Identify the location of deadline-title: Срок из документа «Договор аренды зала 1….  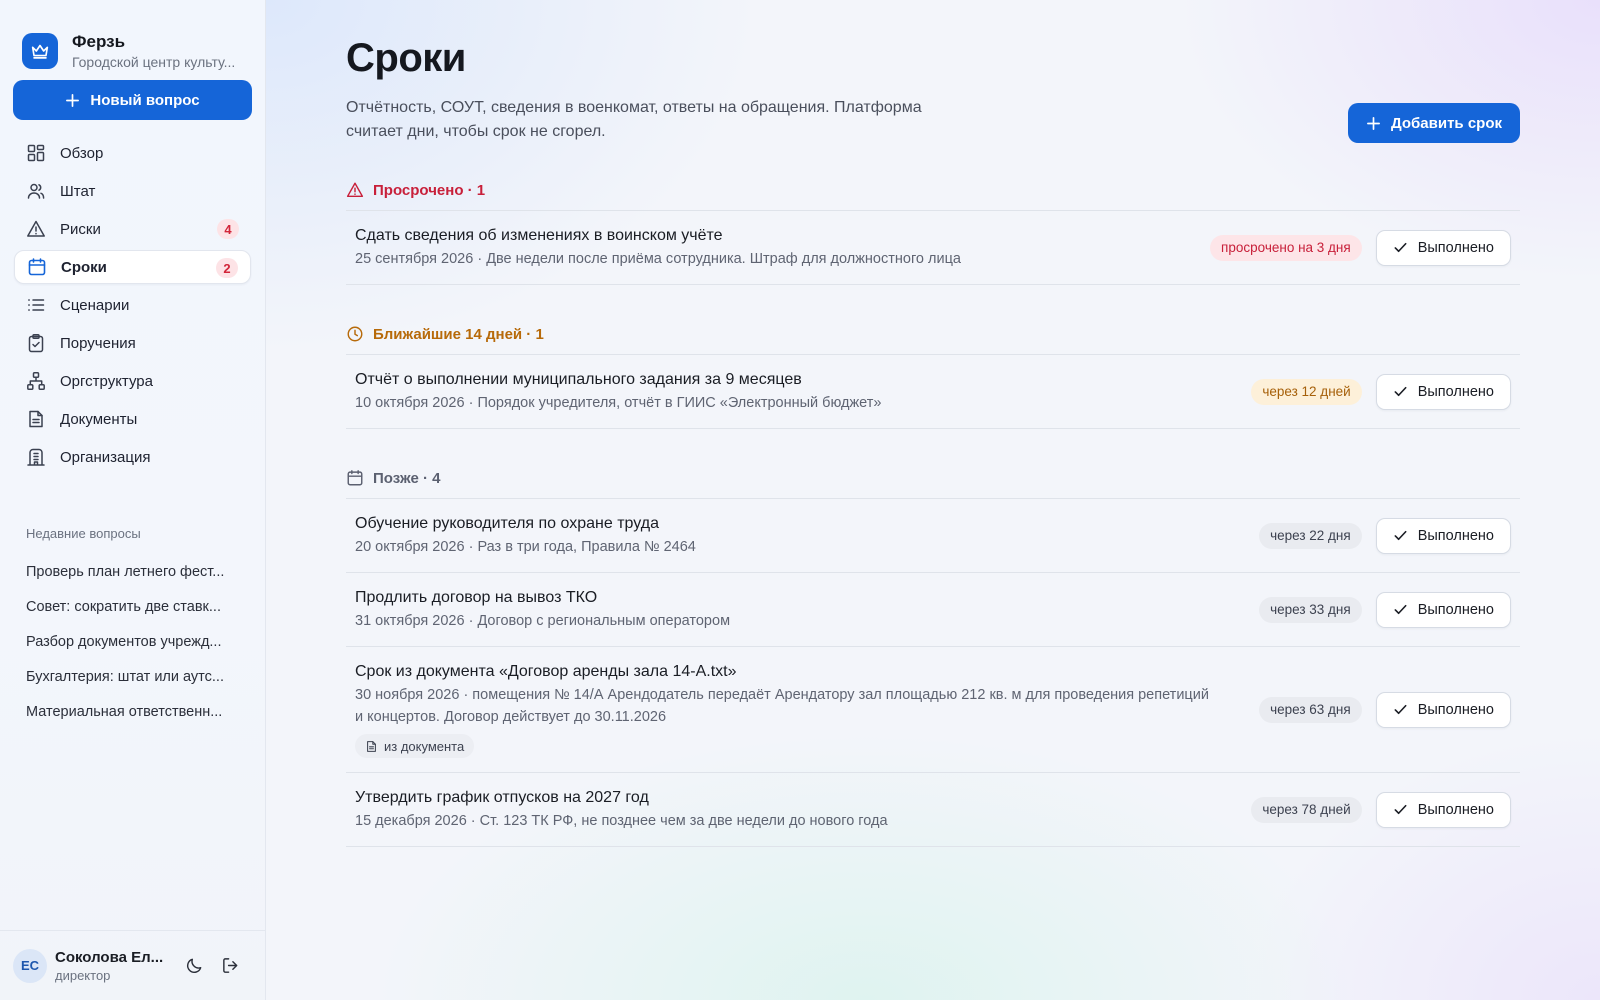
(546, 671).